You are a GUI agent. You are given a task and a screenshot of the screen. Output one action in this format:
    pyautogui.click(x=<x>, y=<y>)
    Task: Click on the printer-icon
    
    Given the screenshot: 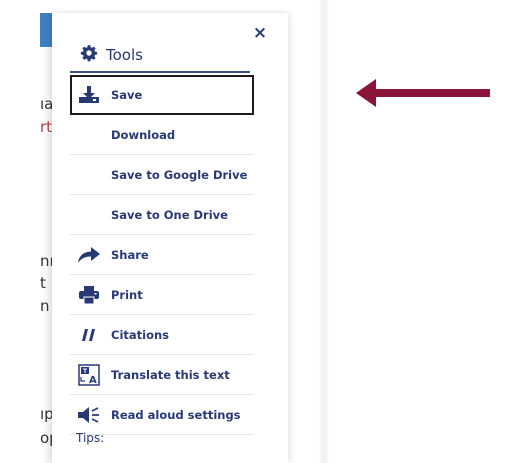 What is the action you would take?
    pyautogui.click(x=89, y=295)
    